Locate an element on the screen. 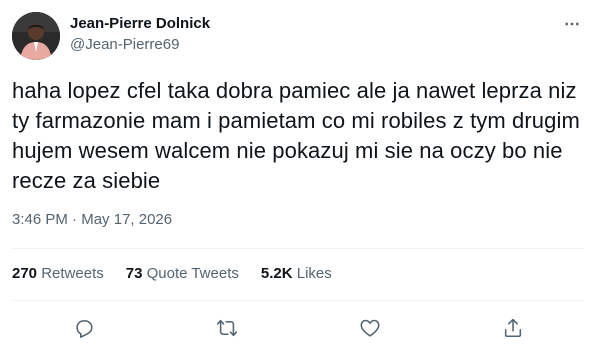  avatar is located at coordinates (36, 36).